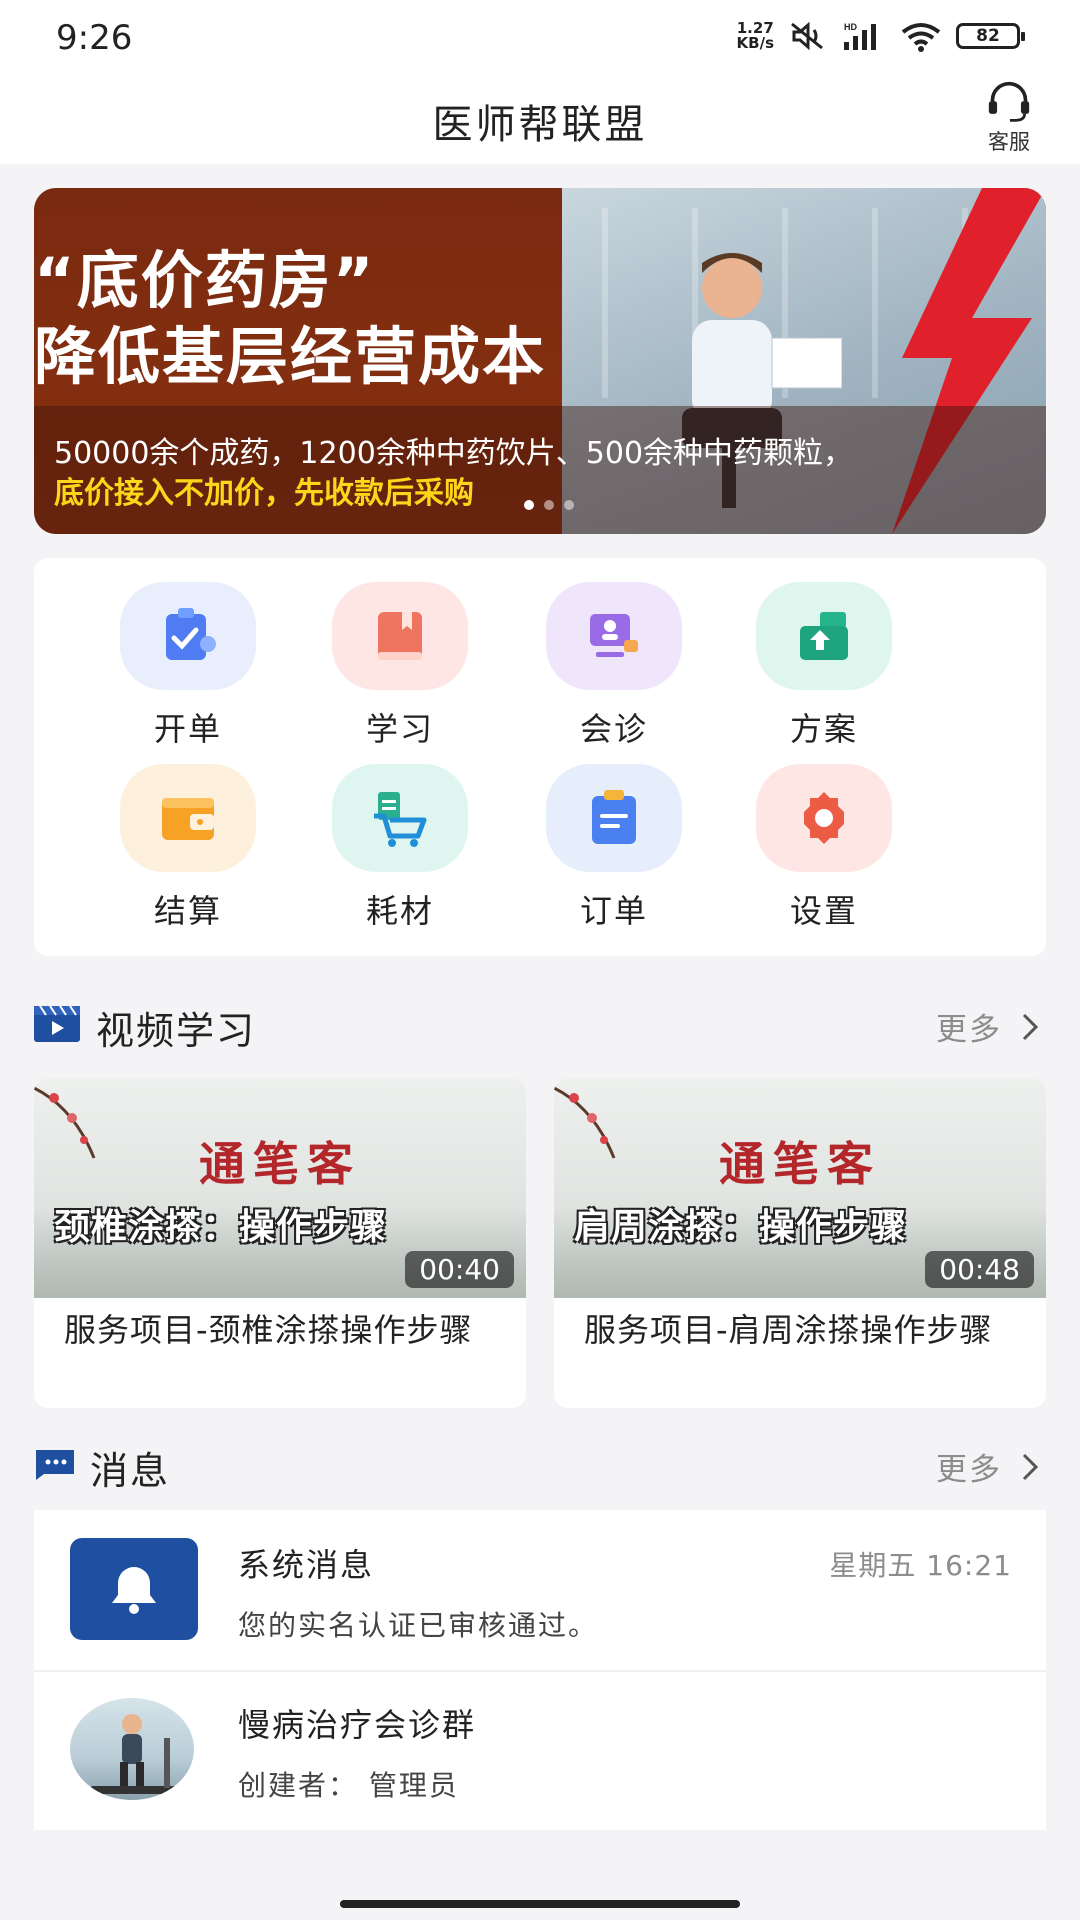 The width and height of the screenshot is (1080, 1920). I want to click on headset-icon, so click(1009, 101).